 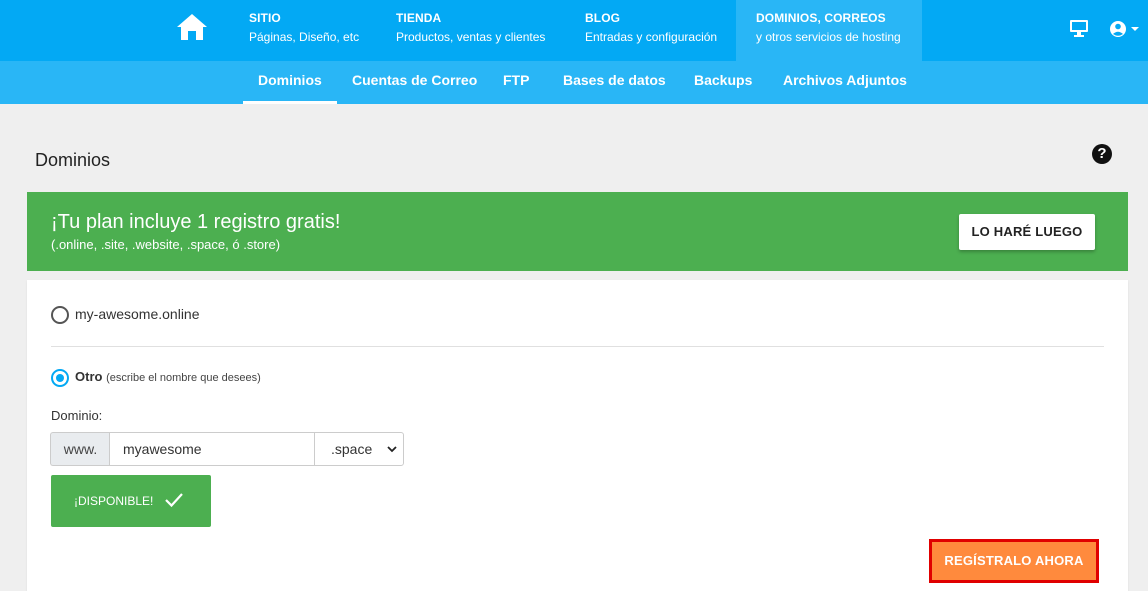 I want to click on page-title: Dominios, so click(x=73, y=160).